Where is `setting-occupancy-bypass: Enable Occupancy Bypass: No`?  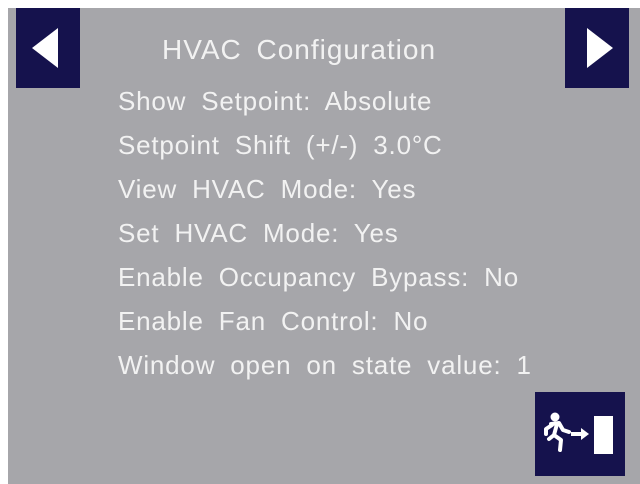
setting-occupancy-bypass: Enable Occupancy Bypass: No is located at coordinates (318, 277).